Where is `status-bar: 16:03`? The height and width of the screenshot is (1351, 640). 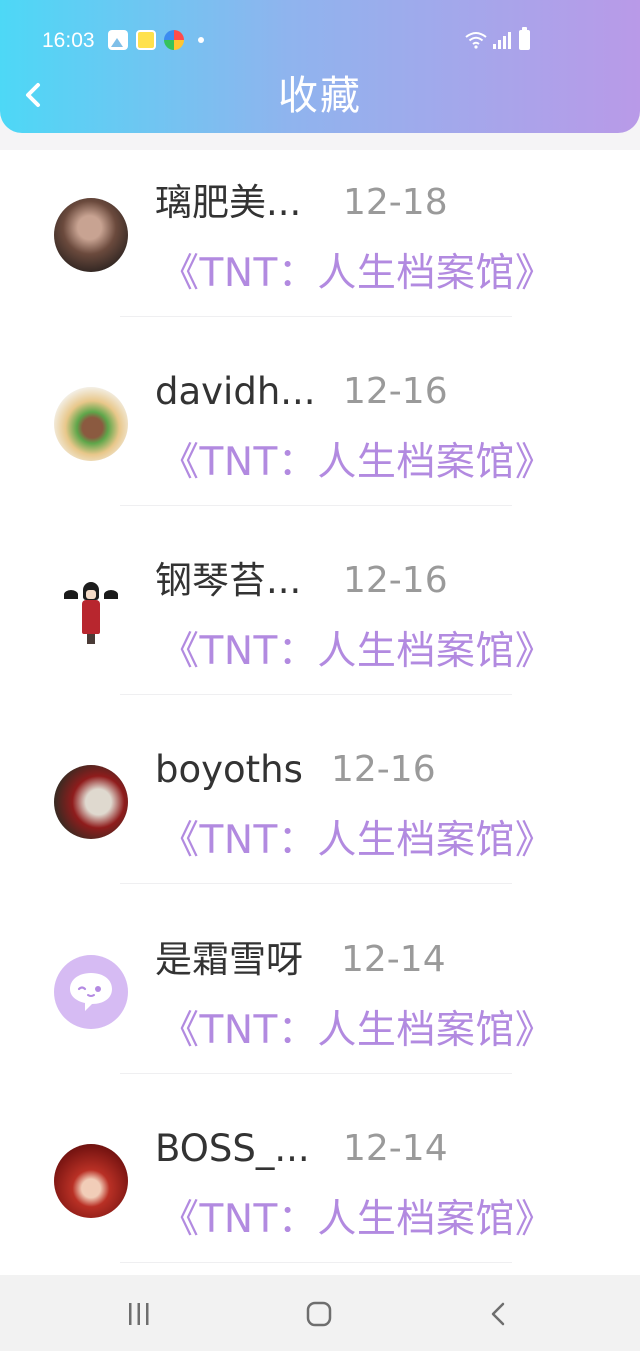 status-bar: 16:03 is located at coordinates (320, 40).